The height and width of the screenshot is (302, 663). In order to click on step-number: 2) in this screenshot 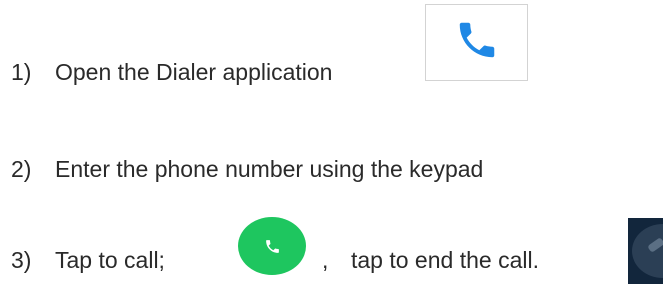, I will do `click(21, 169)`.